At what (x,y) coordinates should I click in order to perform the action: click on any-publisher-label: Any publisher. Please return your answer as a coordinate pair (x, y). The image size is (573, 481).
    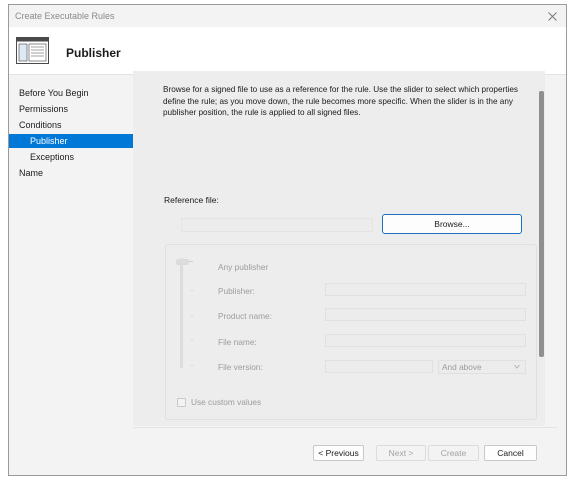
    Looking at the image, I should click on (243, 267).